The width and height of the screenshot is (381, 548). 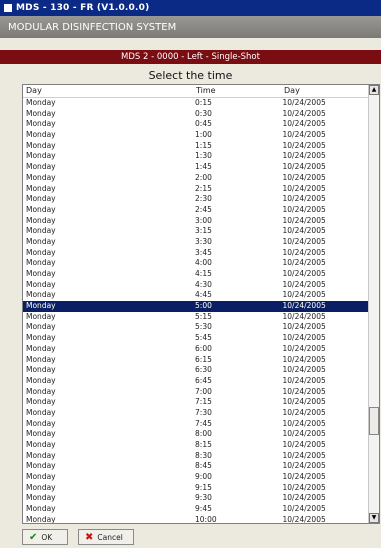 I want to click on table-row: Monday 5:15 10/24/2005, so click(x=196, y=317).